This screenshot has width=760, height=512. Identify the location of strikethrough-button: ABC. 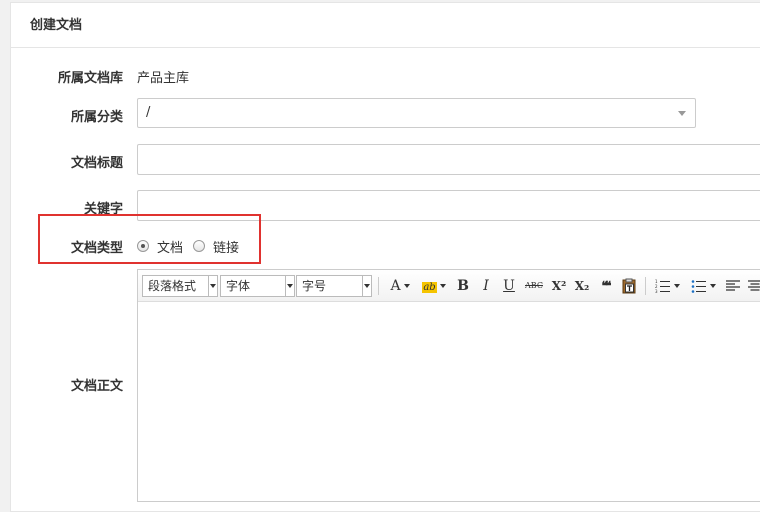
(534, 286).